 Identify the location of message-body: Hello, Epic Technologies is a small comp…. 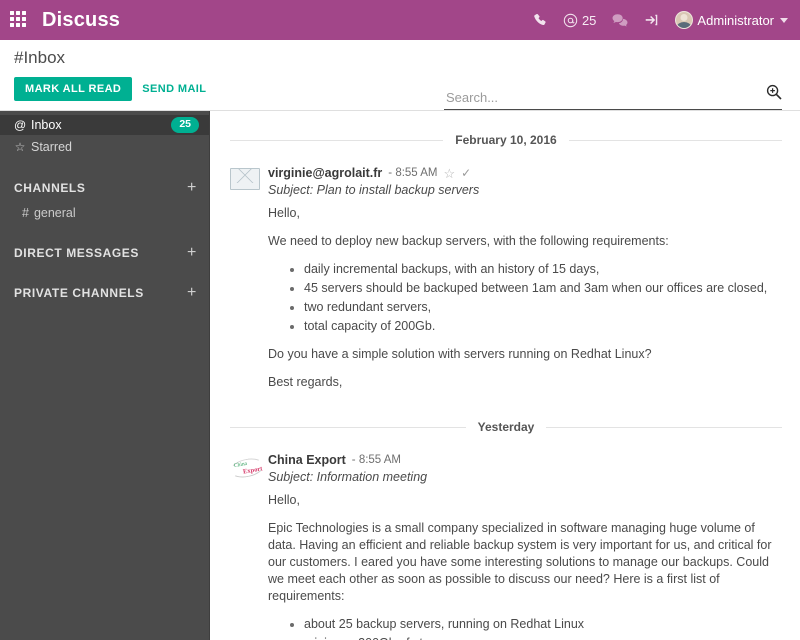
(525, 566).